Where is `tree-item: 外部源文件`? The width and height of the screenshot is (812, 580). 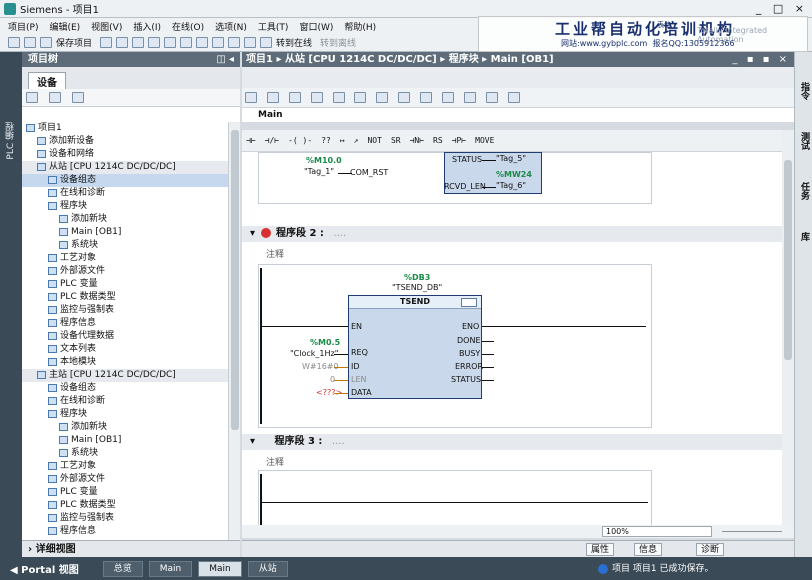
tree-item: 外部源文件 is located at coordinates (125, 271).